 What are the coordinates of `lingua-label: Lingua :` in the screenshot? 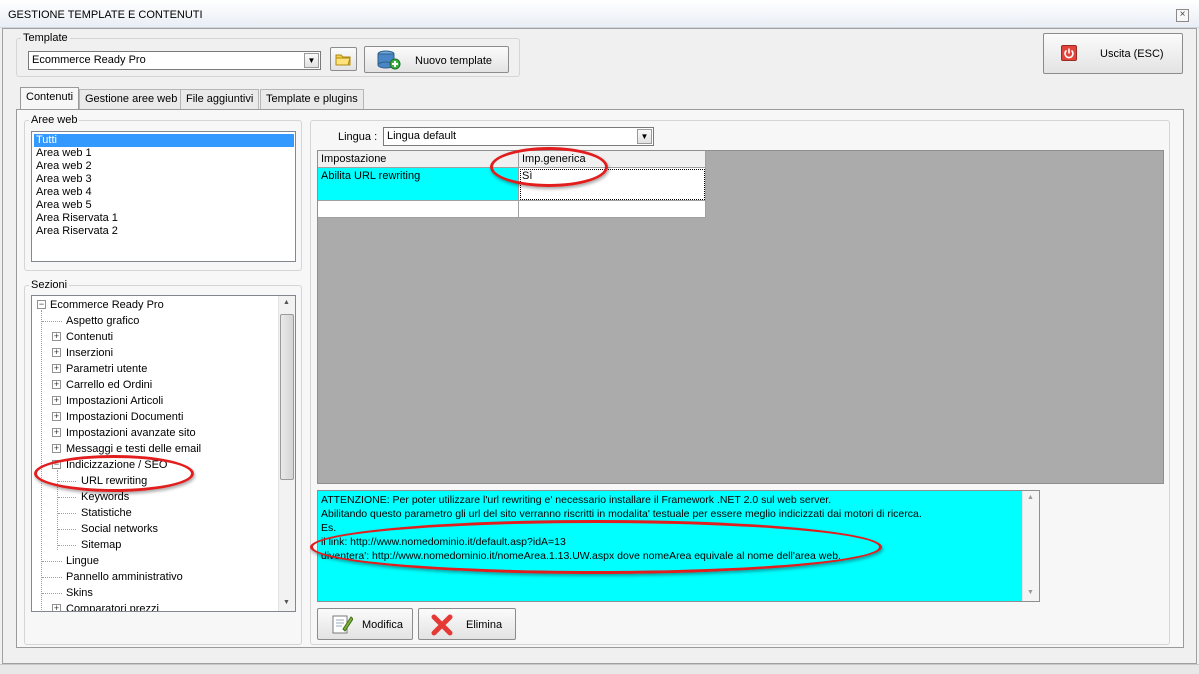 It's located at (358, 137).